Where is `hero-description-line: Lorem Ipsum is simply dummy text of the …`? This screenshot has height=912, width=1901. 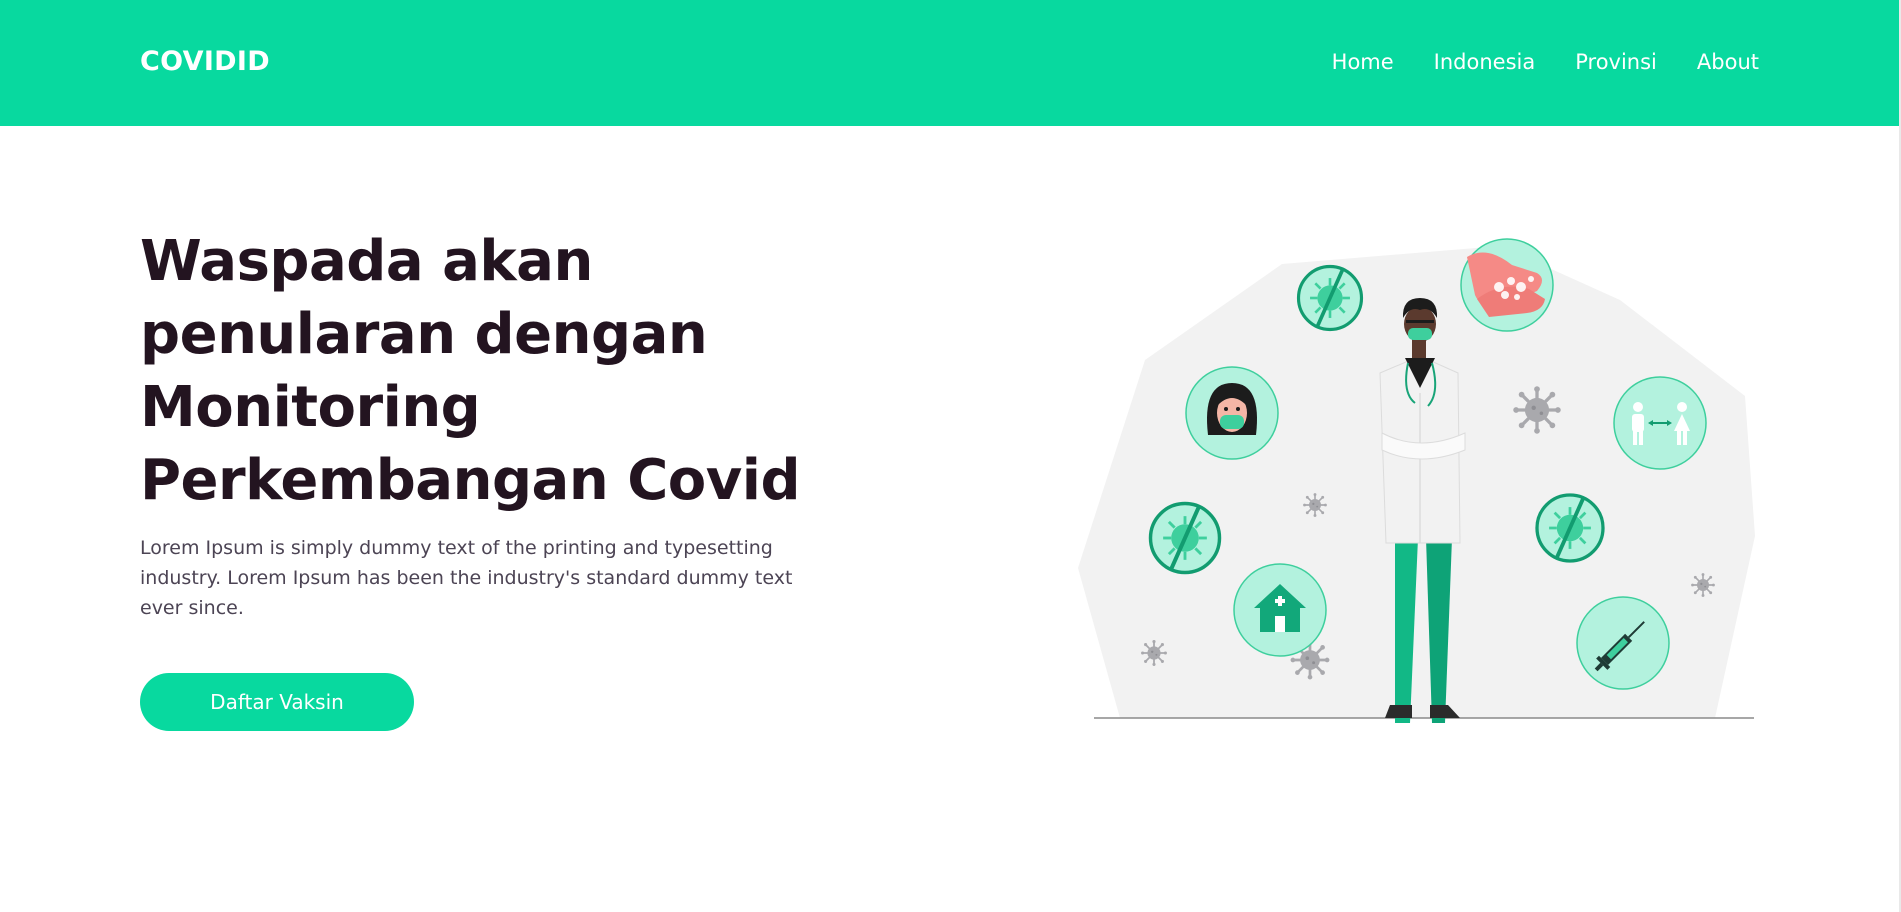 hero-description-line: Lorem Ipsum is simply dummy text of the … is located at coordinates (456, 548).